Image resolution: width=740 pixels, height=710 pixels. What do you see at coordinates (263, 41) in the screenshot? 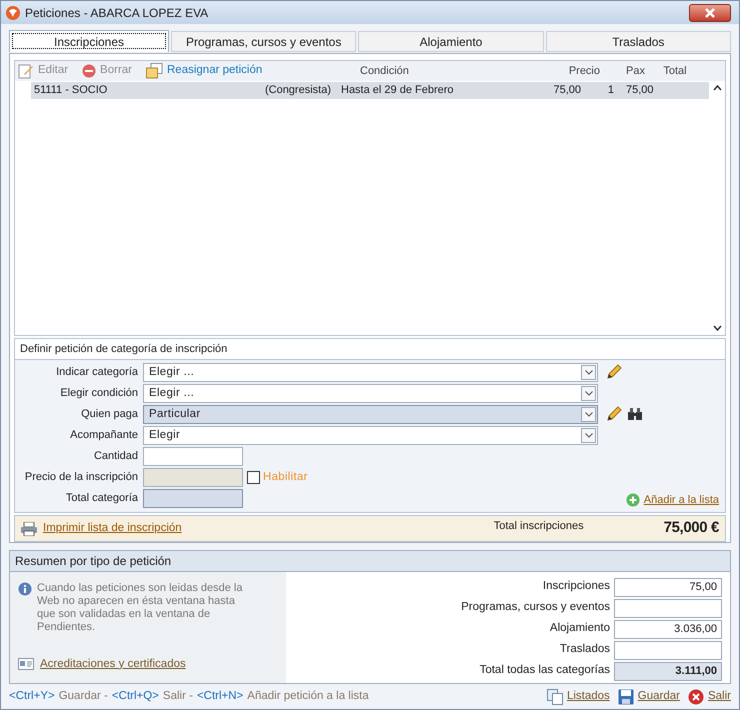
I see `tab: Programas, cursos y eventos` at bounding box center [263, 41].